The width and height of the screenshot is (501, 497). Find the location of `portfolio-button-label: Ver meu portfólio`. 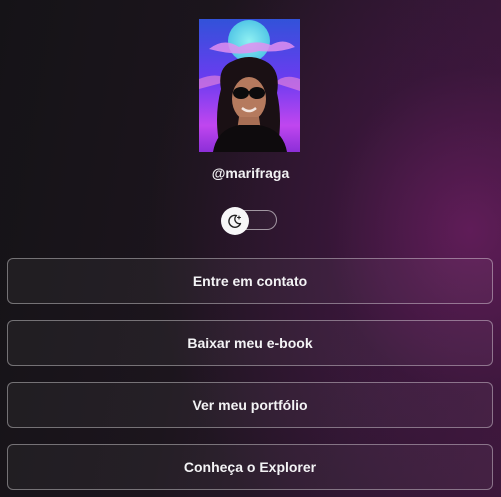

portfolio-button-label: Ver meu portfólio is located at coordinates (250, 405).